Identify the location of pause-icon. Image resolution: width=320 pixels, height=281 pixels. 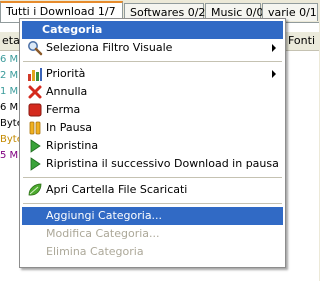
(35, 128).